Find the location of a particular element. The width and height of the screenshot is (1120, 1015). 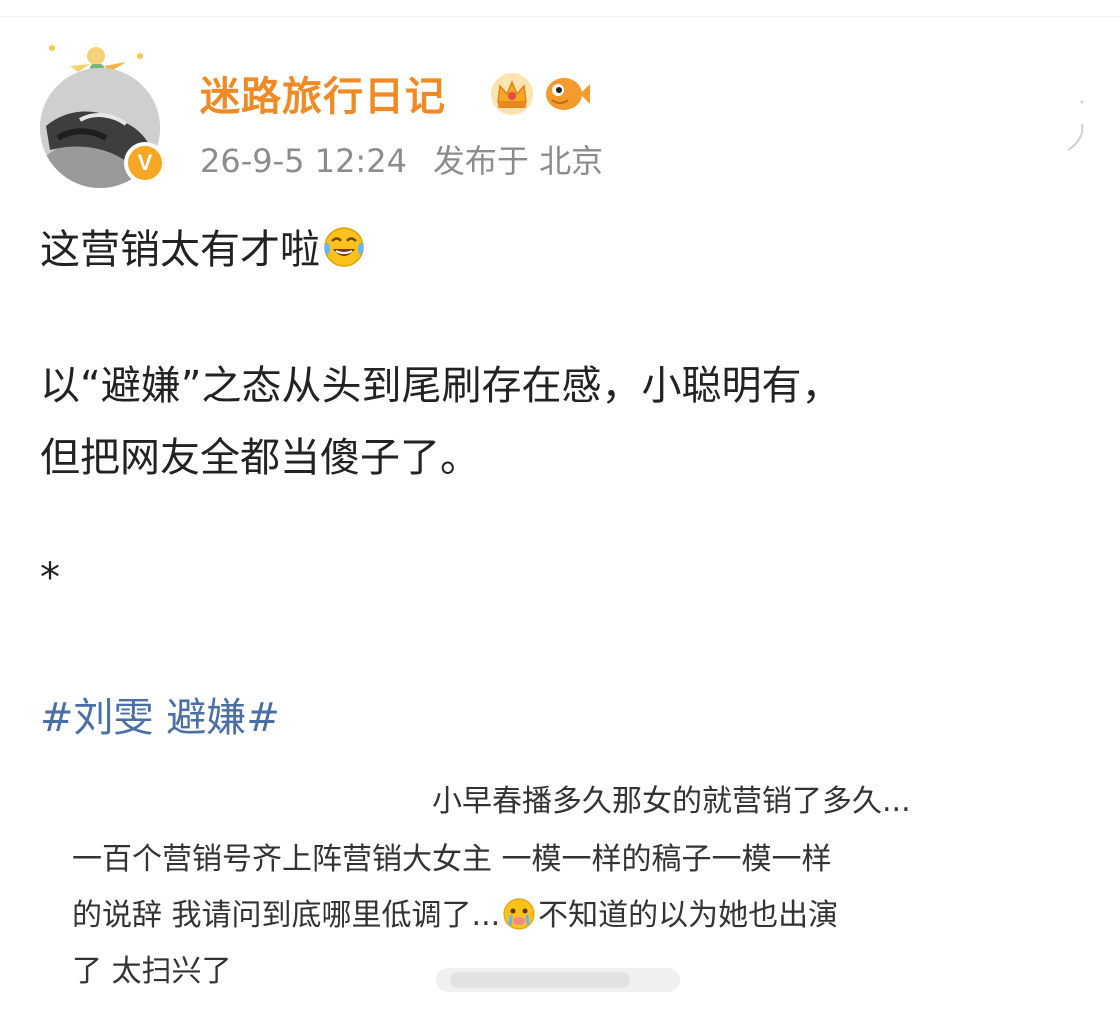

post-meta: 26-9-5 12:24 发布于 北京 is located at coordinates (401, 159).